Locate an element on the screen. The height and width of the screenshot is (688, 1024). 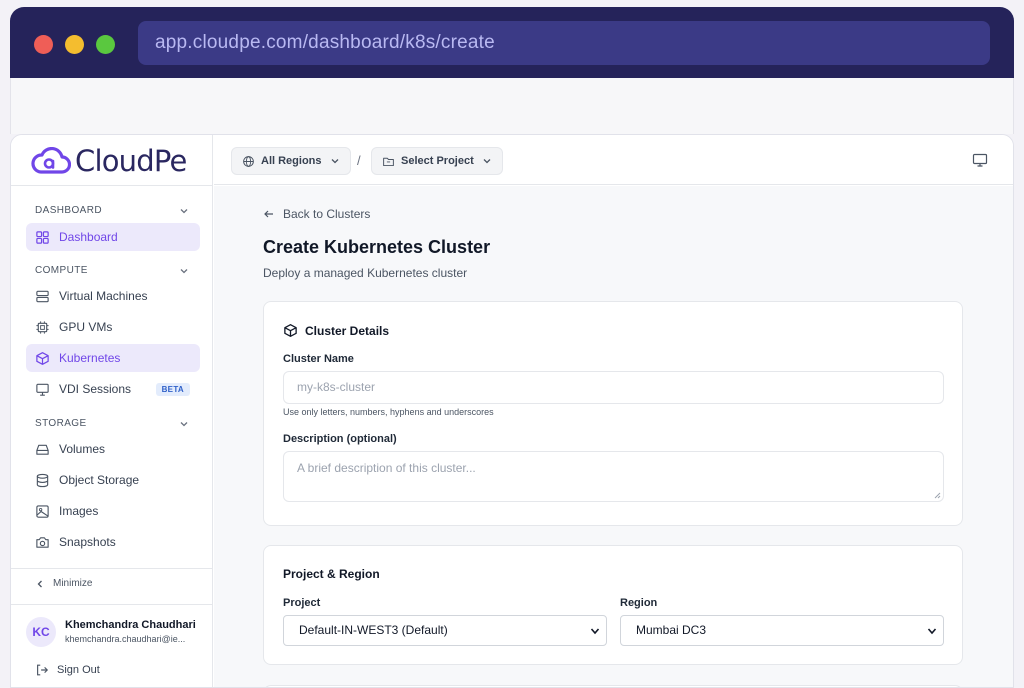
drive-icon is located at coordinates (42, 449).